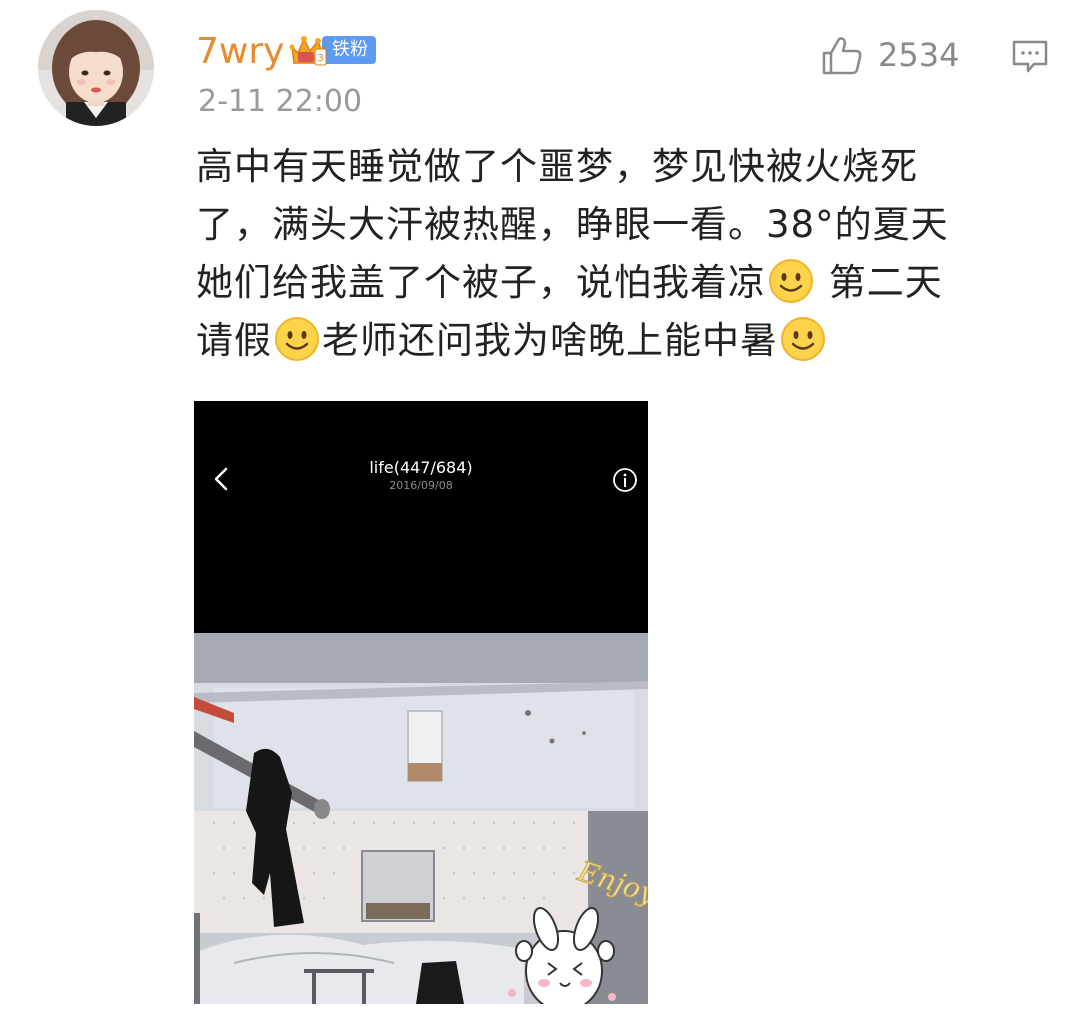  Describe the element at coordinates (421, 467) in the screenshot. I see `photo-viewer-title: life(447/684)` at that location.